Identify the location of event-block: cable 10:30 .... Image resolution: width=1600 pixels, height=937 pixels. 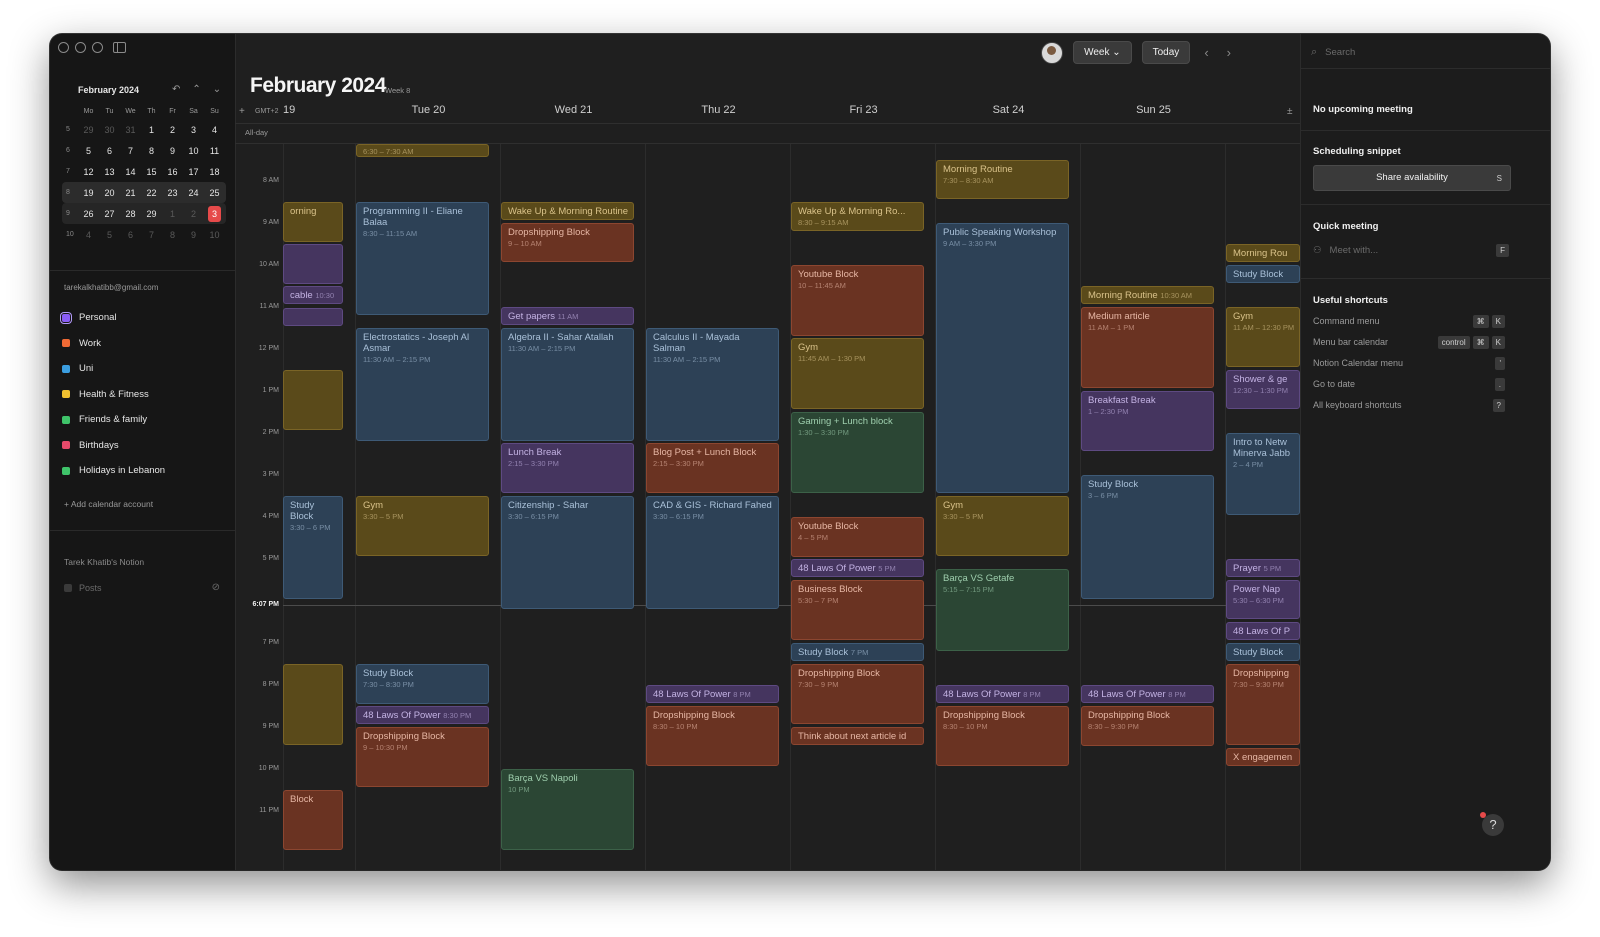
(313, 295).